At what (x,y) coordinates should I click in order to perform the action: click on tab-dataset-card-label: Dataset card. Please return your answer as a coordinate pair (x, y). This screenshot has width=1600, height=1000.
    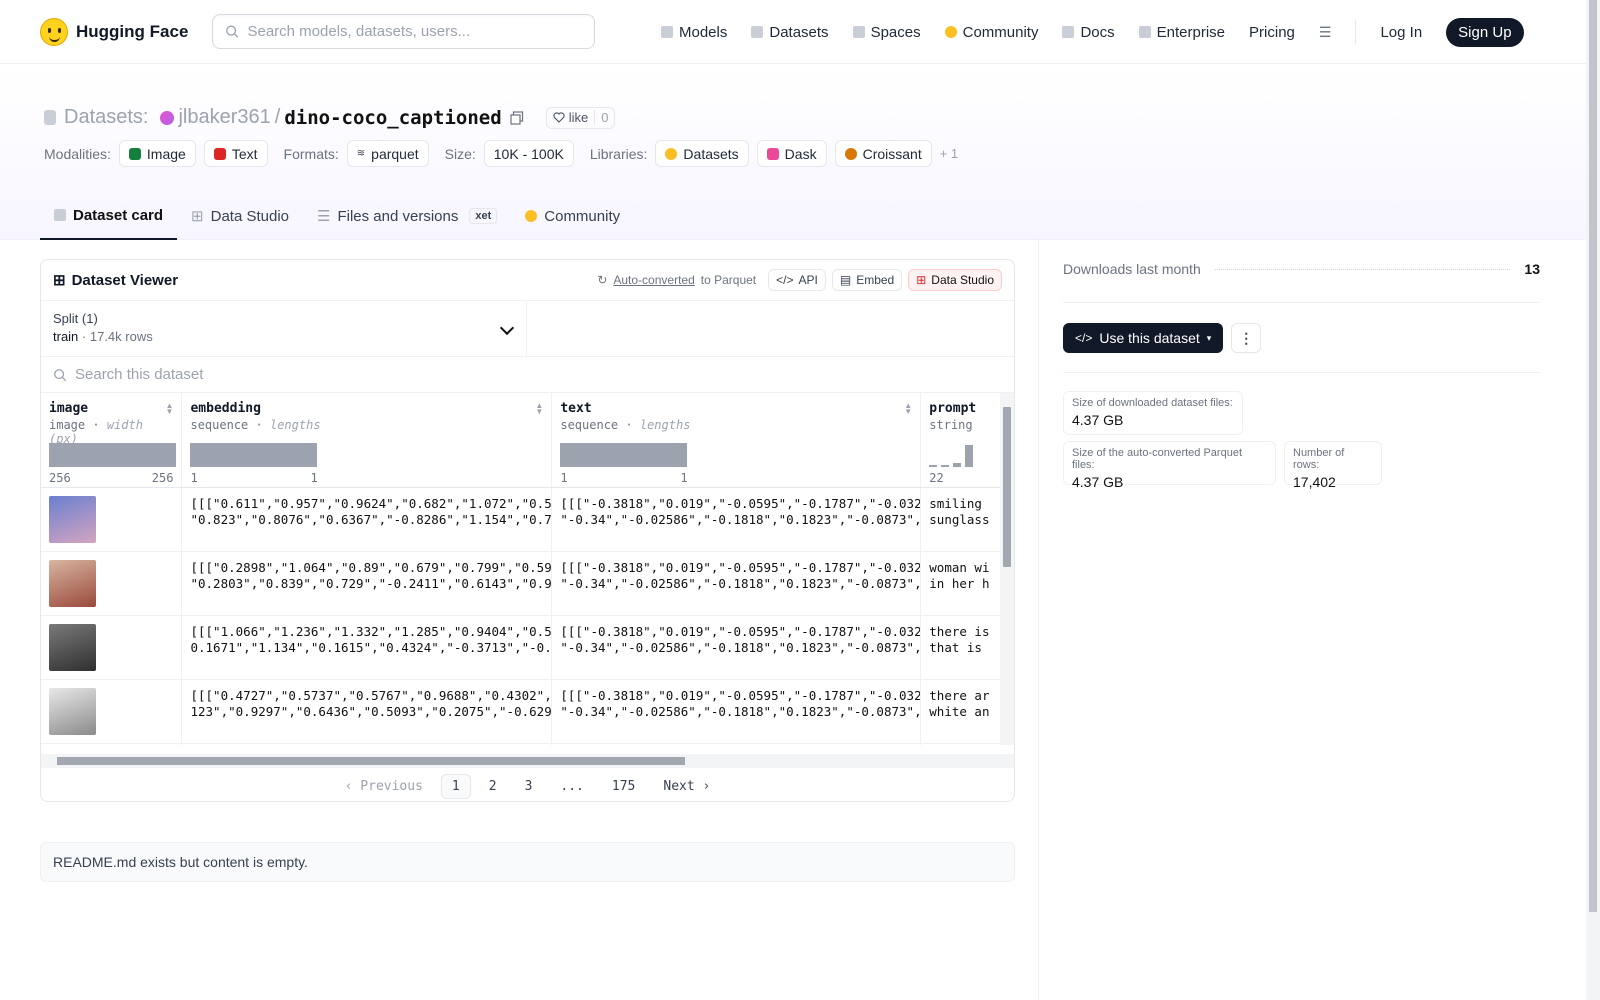
    Looking at the image, I should click on (118, 215).